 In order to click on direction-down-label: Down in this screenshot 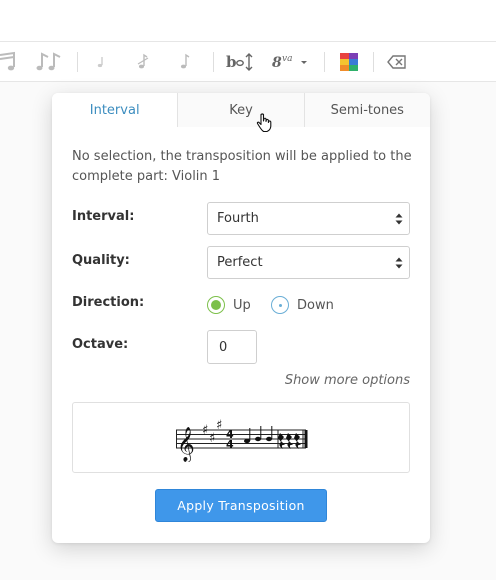, I will do `click(315, 305)`.